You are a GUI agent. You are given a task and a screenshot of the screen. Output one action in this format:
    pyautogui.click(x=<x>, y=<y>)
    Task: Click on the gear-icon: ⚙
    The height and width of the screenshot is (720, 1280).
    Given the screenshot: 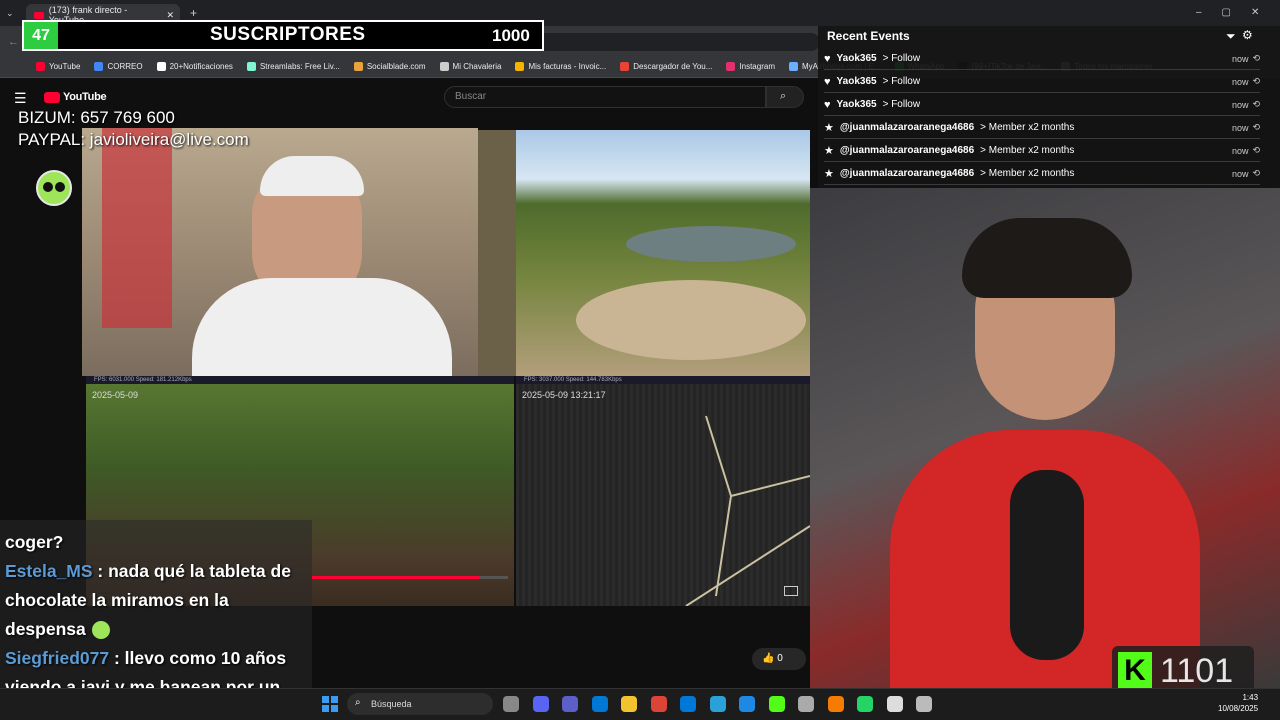 What is the action you would take?
    pyautogui.click(x=1247, y=35)
    